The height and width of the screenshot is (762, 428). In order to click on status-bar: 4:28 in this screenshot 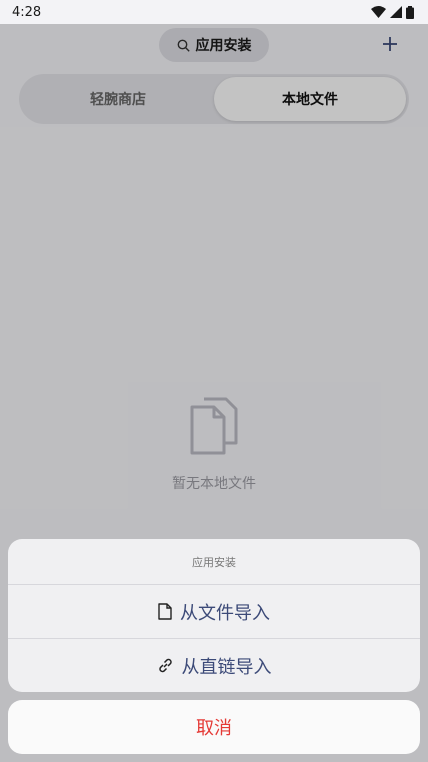, I will do `click(214, 12)`.